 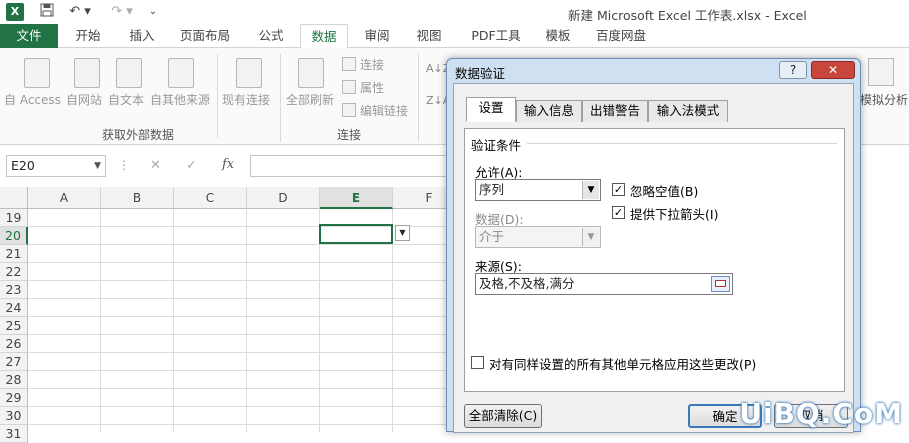 I want to click on existing-connections-button: 现有连接, so click(x=246, y=99).